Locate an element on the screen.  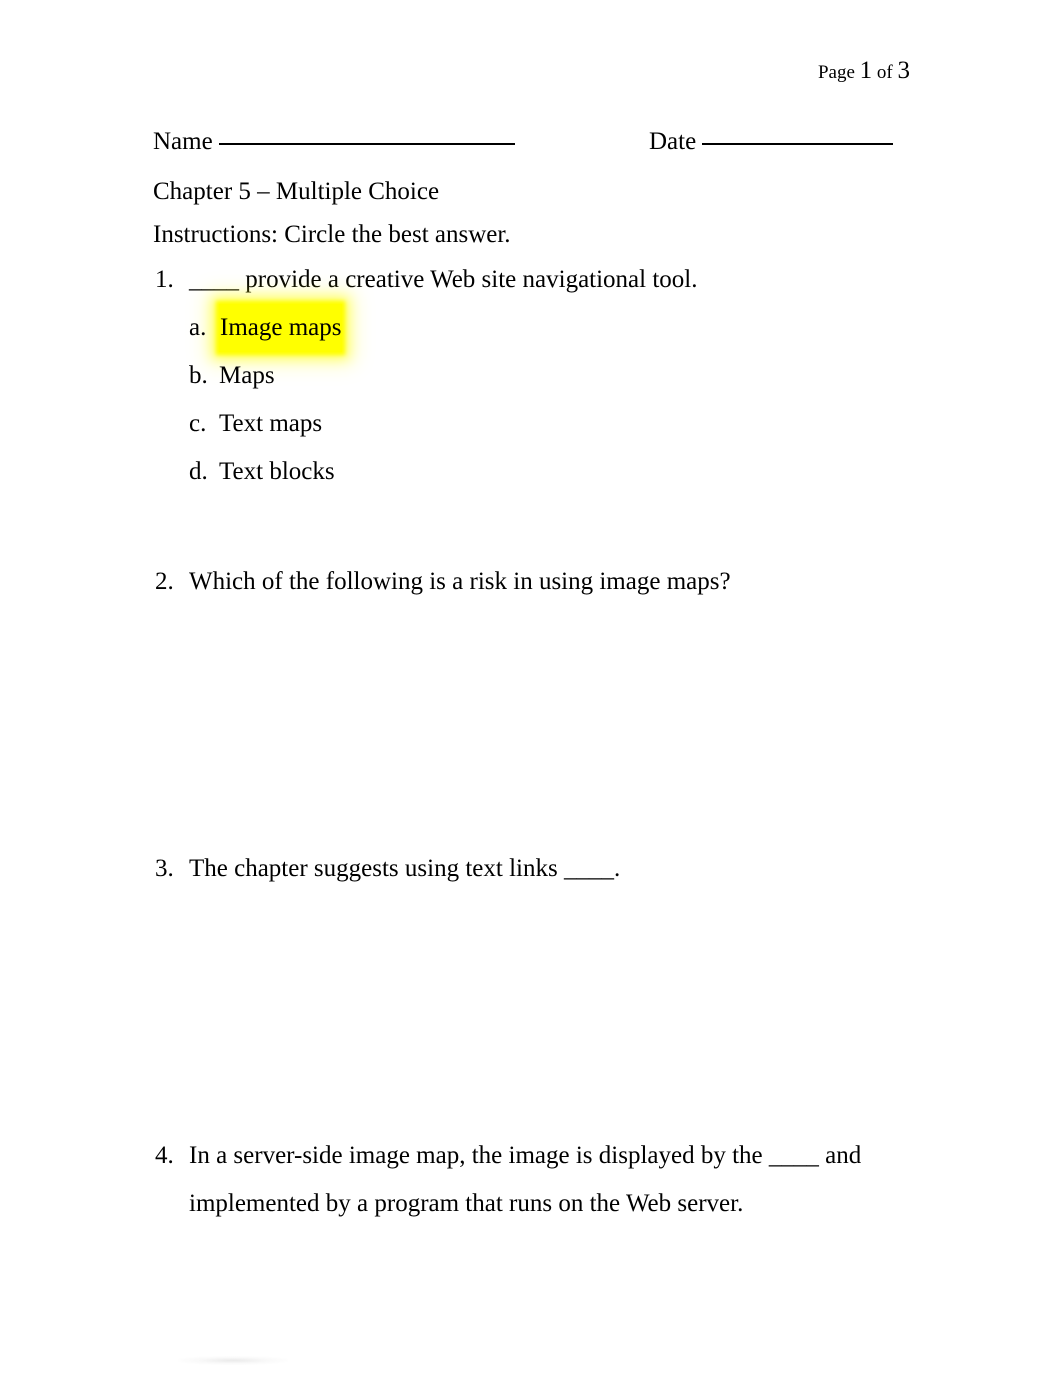
date-field-group: Date is located at coordinates (771, 142).